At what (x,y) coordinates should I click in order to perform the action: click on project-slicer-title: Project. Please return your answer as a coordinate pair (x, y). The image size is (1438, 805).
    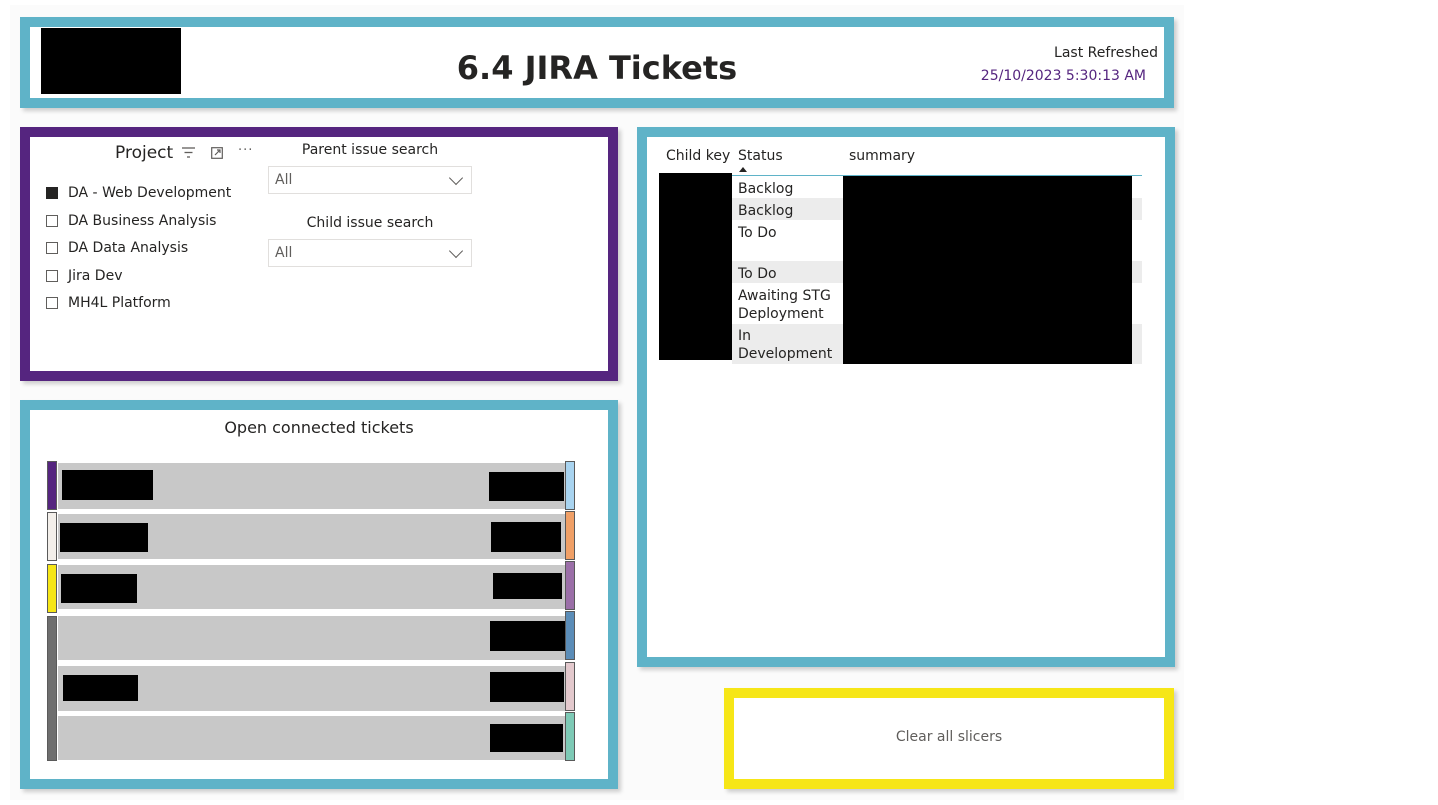
    Looking at the image, I should click on (144, 153).